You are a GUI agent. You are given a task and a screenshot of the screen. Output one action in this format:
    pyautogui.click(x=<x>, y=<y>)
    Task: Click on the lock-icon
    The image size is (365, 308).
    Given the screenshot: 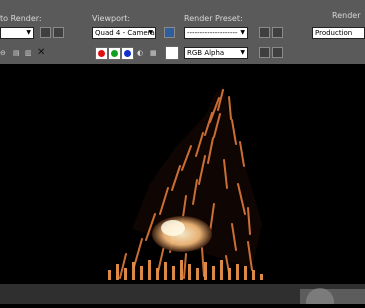 What is the action you would take?
    pyautogui.click(x=169, y=32)
    